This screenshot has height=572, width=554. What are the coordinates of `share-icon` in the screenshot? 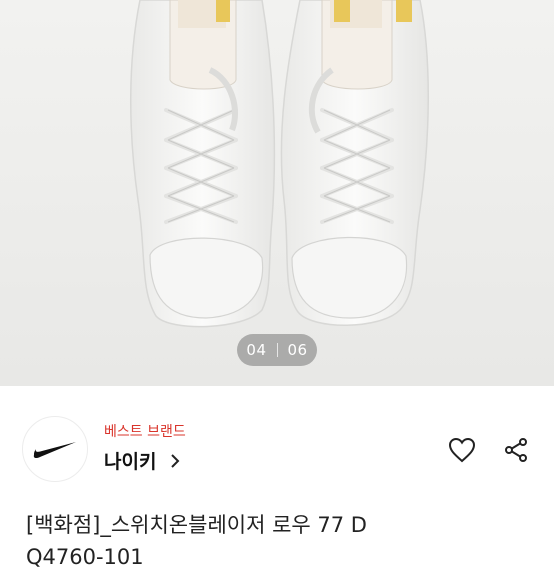 It's located at (516, 450).